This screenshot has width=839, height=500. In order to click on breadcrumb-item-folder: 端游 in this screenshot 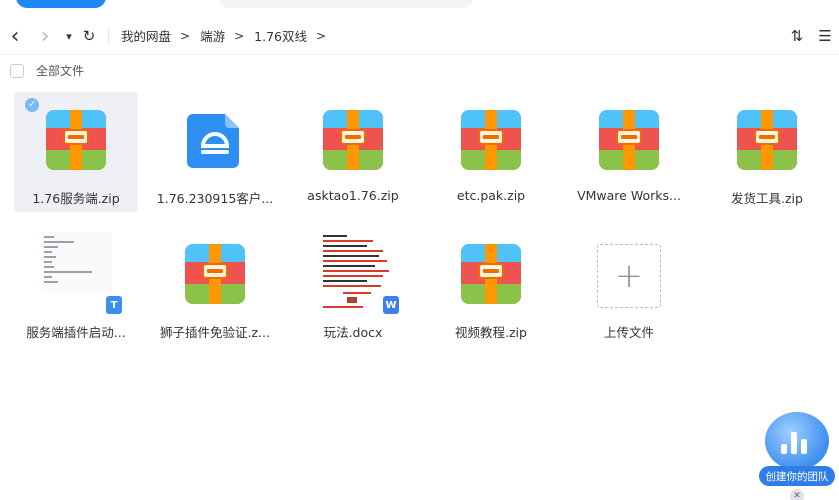, I will do `click(212, 35)`.